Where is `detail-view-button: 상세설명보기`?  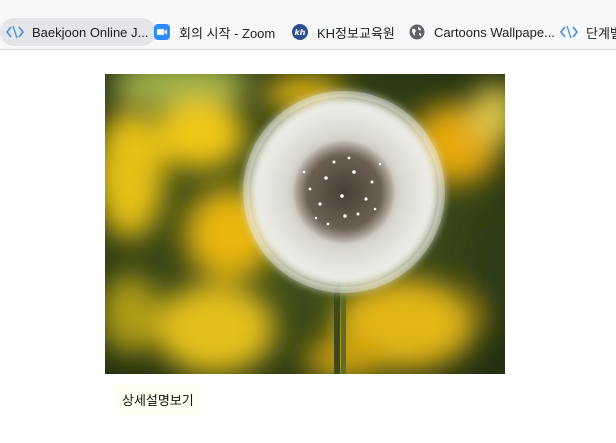 detail-view-button: 상세설명보기 is located at coordinates (158, 399).